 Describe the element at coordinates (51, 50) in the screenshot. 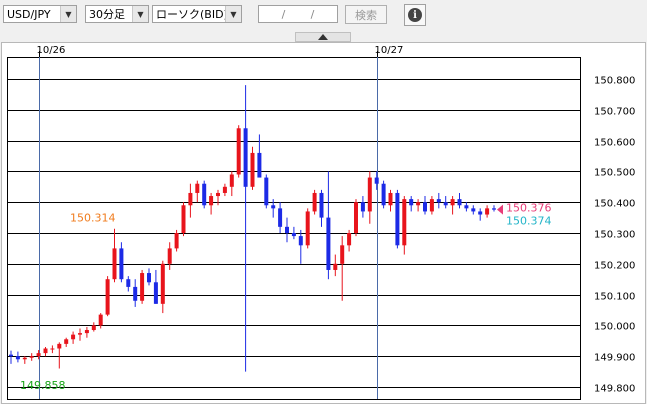

I see `x-tick-label: 10/26` at that location.